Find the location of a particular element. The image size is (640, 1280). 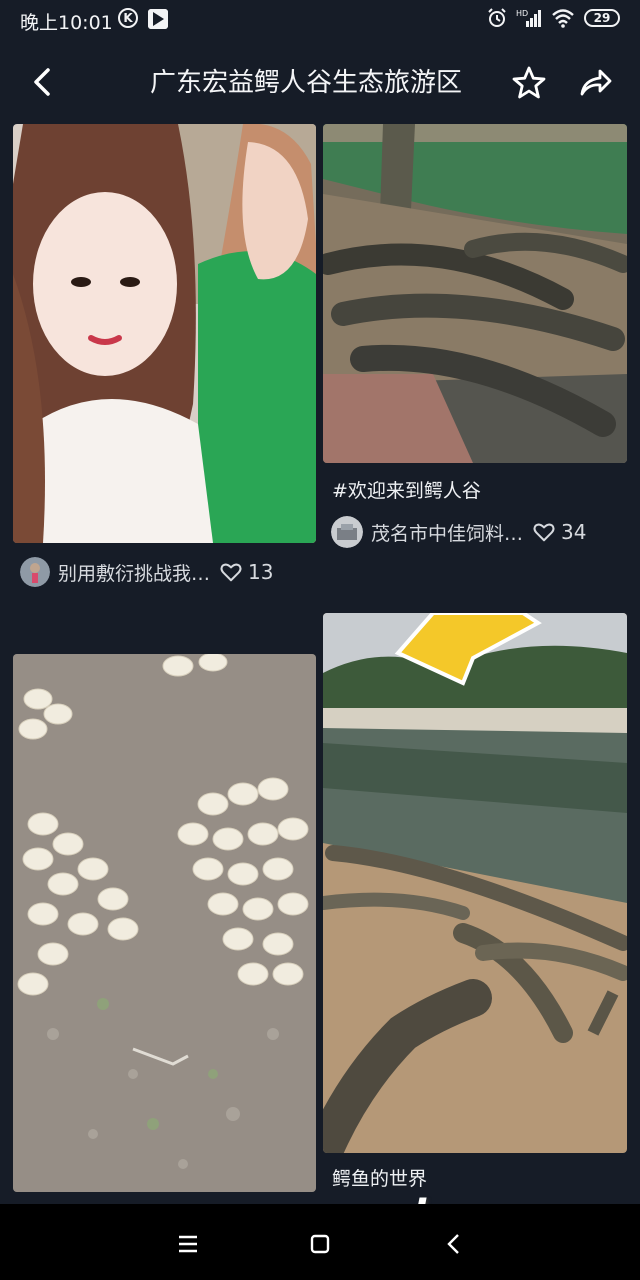

play-store-icon is located at coordinates (158, 19).